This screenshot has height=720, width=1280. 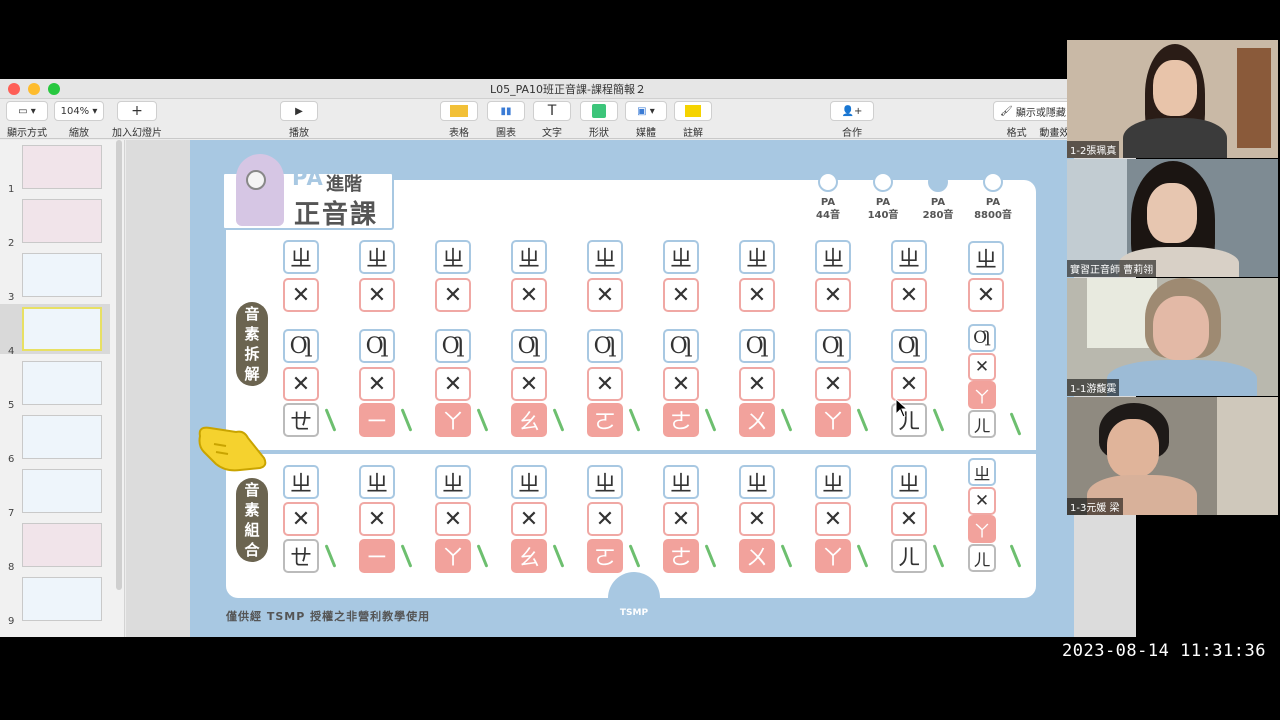 I want to click on participant-video-2: 實習正音師 曹莉翎, so click(x=1172, y=218).